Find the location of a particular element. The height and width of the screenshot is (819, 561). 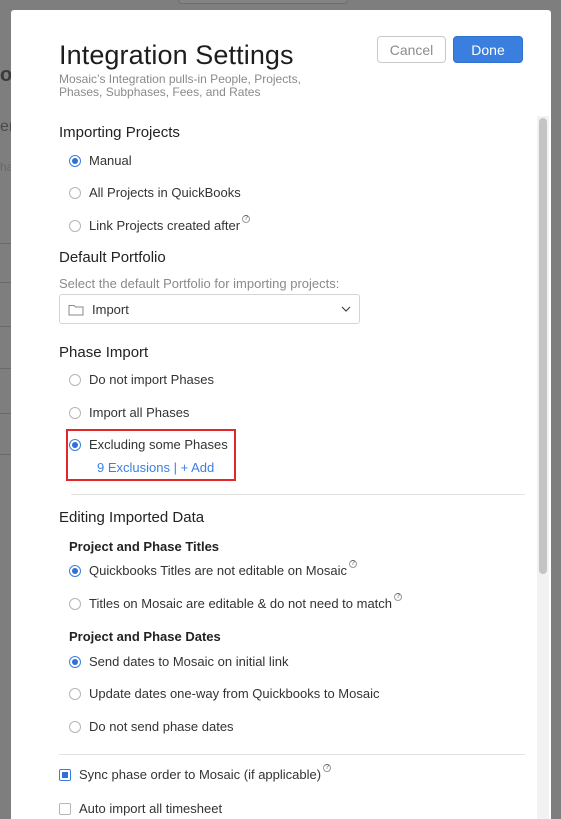

exclusions-links: 9 Exclusions | + Add is located at coordinates (155, 467).